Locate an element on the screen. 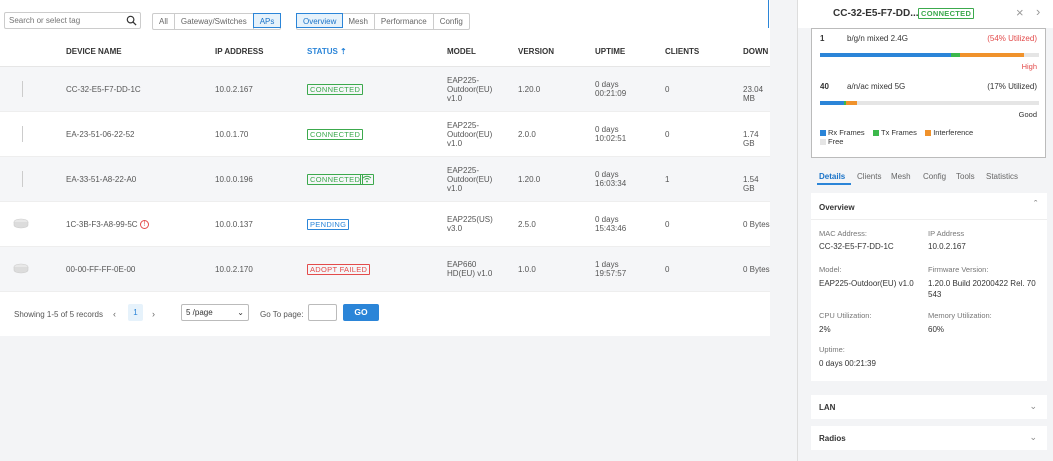  collapse-icon: ˆ is located at coordinates (1035, 204).